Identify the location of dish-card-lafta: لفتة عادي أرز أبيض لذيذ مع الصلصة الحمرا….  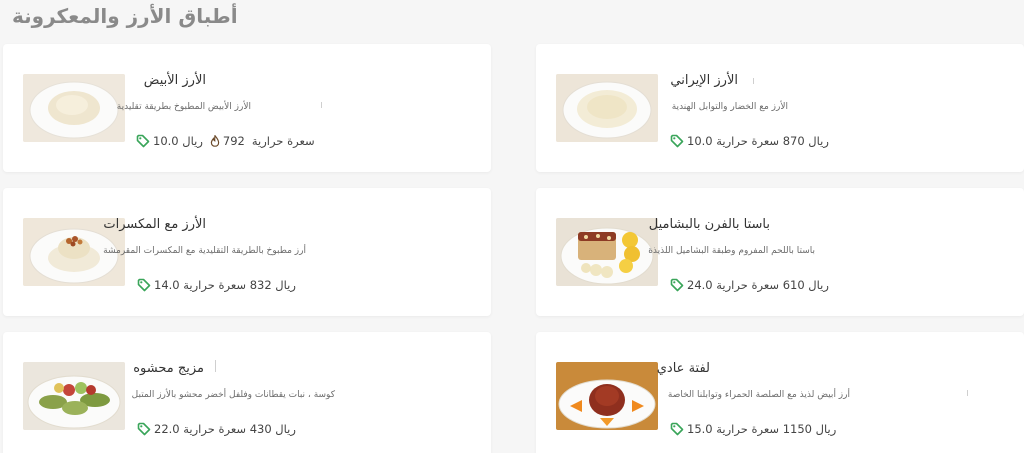
(780, 392).